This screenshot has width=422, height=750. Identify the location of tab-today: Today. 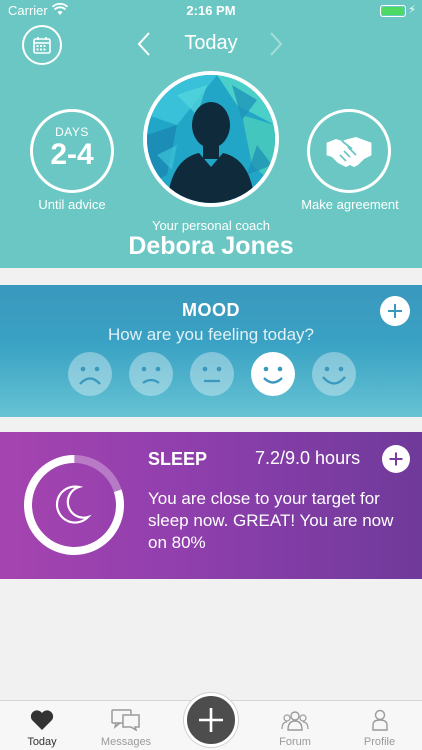
(42, 725).